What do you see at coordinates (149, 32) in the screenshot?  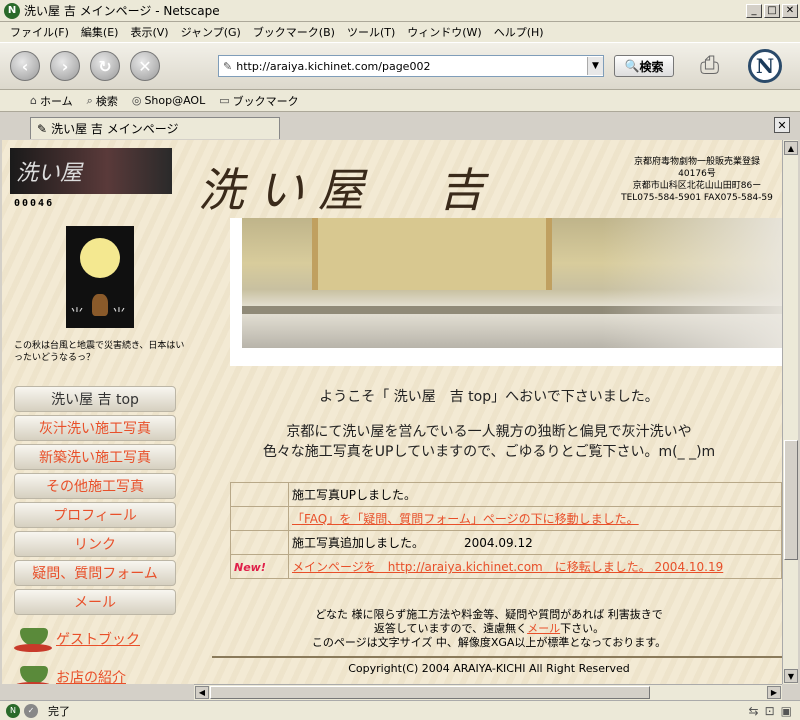 I see `menu-view: 表示(V)` at bounding box center [149, 32].